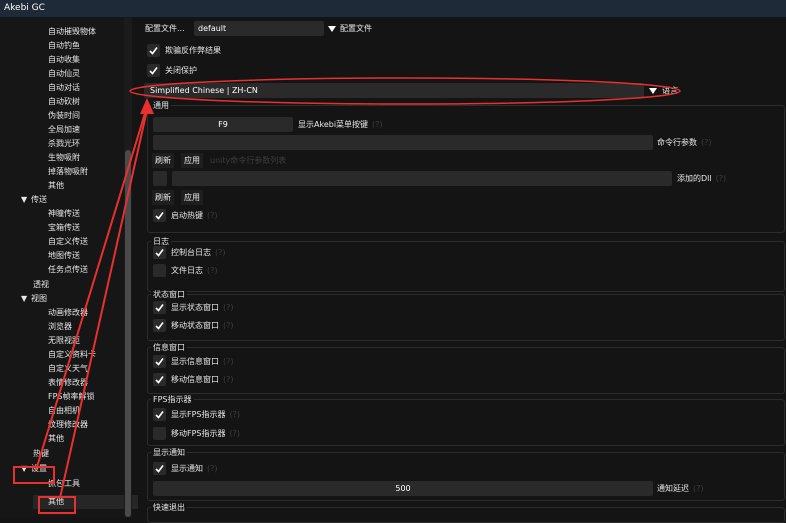 This screenshot has height=523, width=786. Describe the element at coordinates (147, 106) in the screenshot. I see `annotation-arrowhead` at that location.